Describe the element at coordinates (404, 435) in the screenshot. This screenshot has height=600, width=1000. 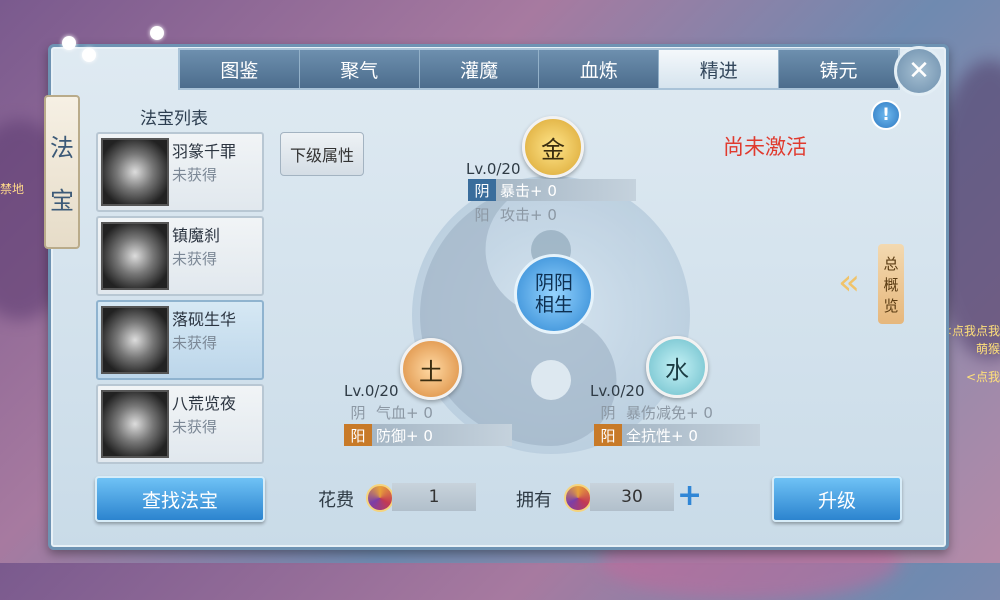
I see `earth-yang-value: 防御+ 0` at that location.